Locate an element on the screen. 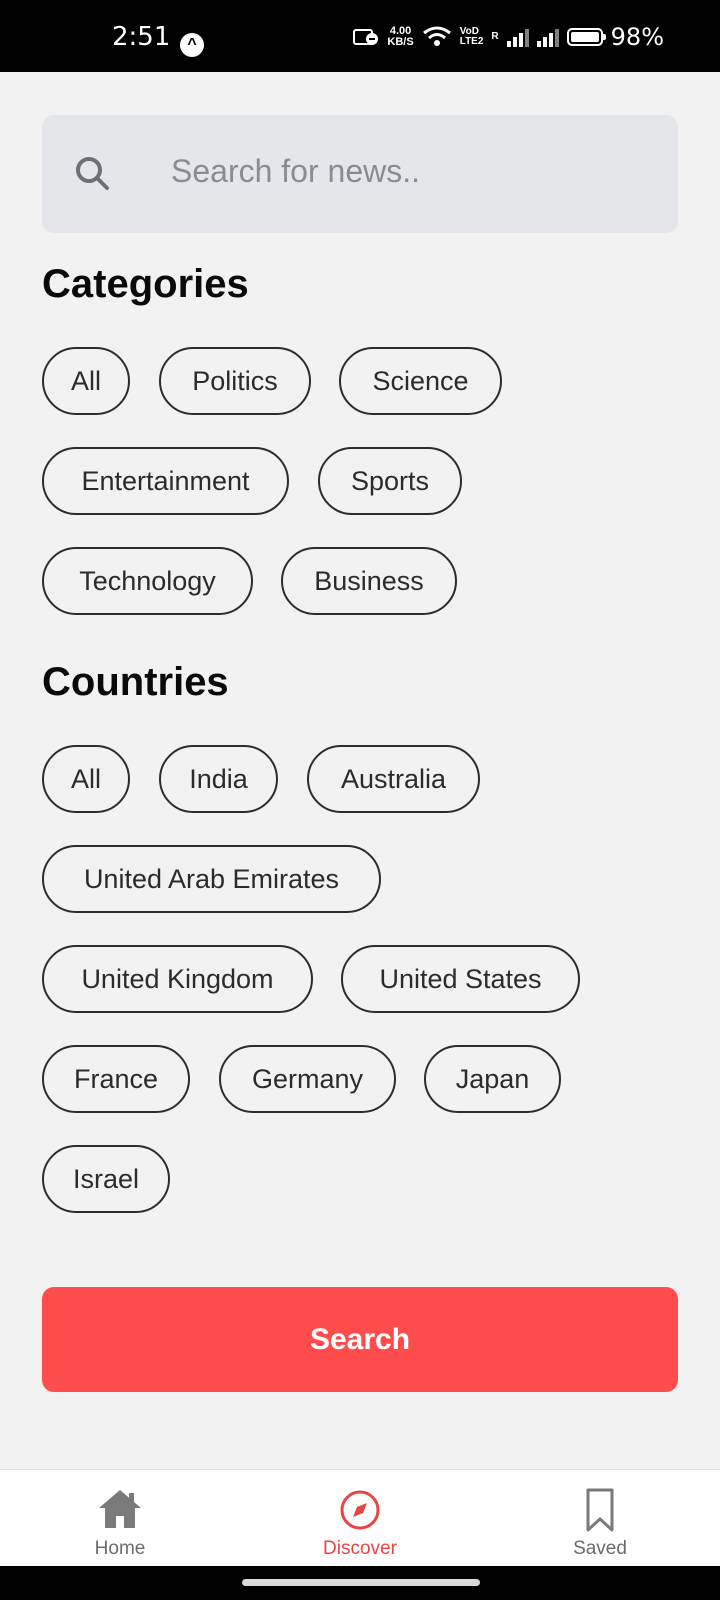 The width and height of the screenshot is (720, 1600). nav-item-saved: Saved is located at coordinates (600, 1518).